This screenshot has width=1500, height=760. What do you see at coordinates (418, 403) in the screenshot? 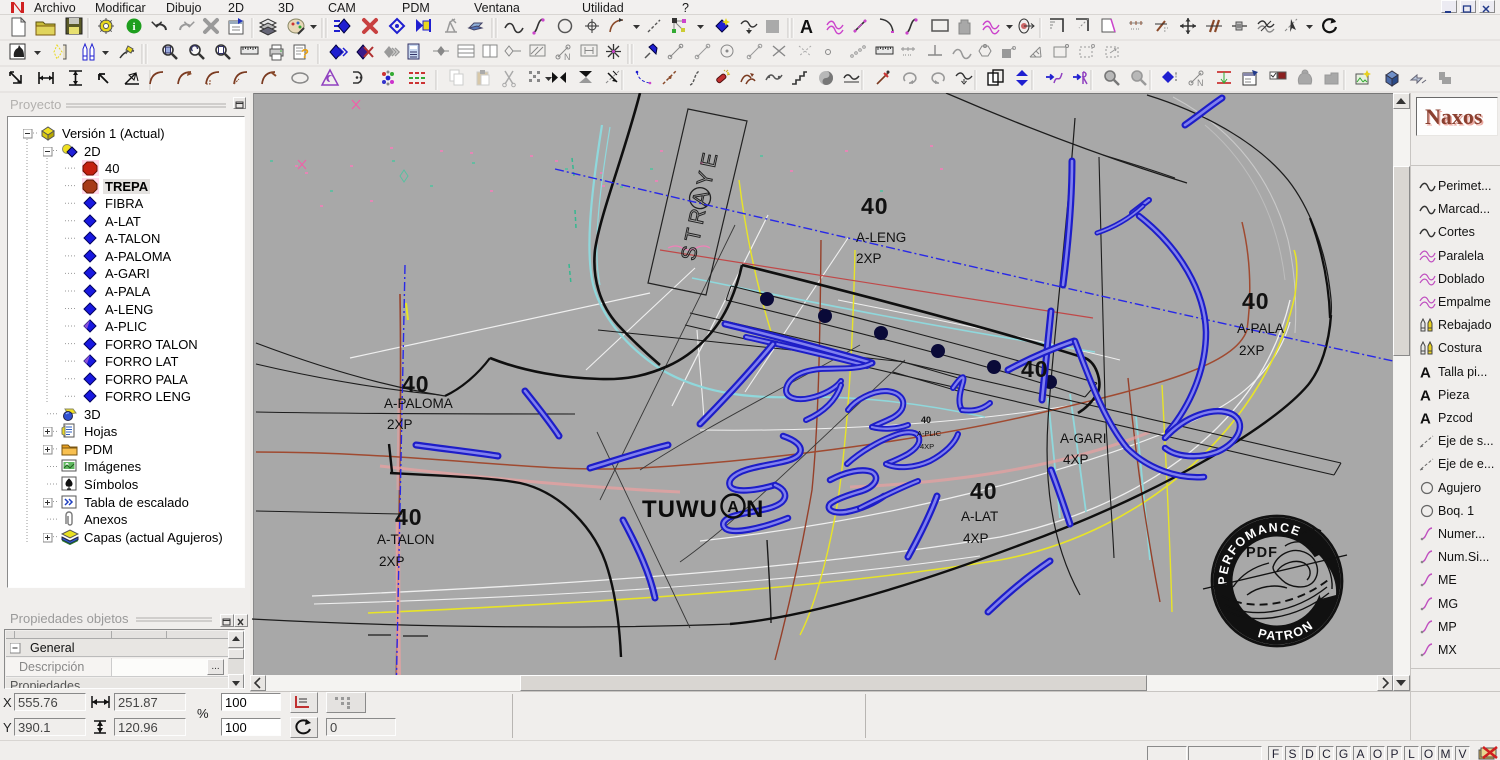
I see `svg-text: A-PALOMA` at bounding box center [418, 403].